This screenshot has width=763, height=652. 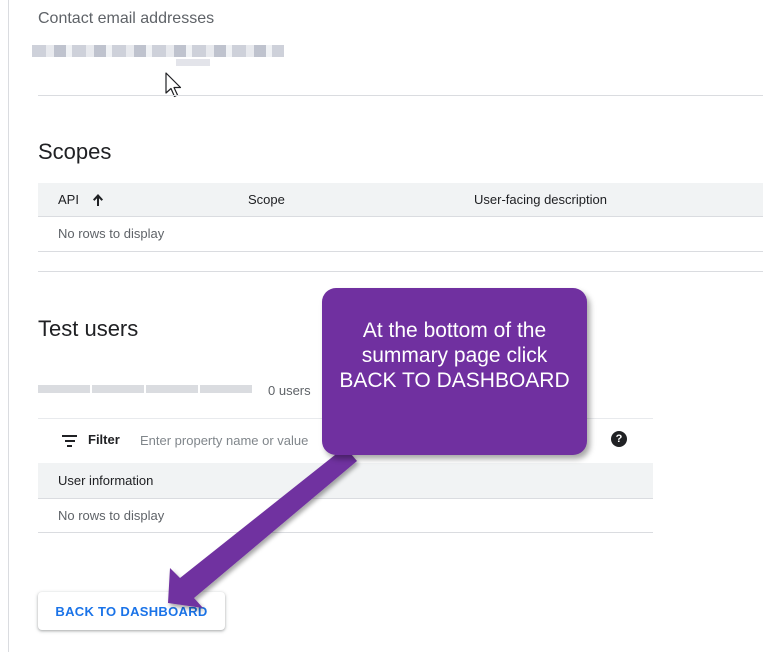 What do you see at coordinates (105, 480) in the screenshot?
I see `column-user-information: User information` at bounding box center [105, 480].